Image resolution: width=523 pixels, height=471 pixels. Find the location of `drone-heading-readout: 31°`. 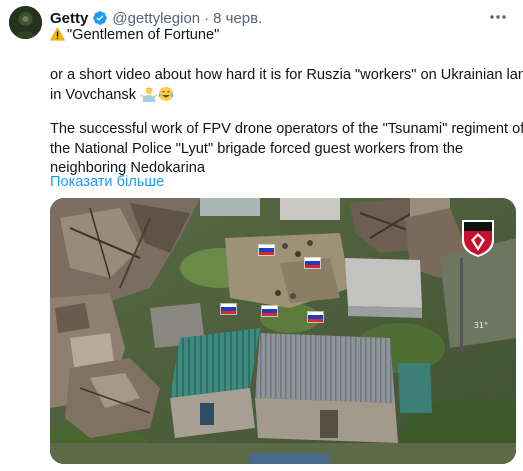

drone-heading-readout: 31° is located at coordinates (480, 325).